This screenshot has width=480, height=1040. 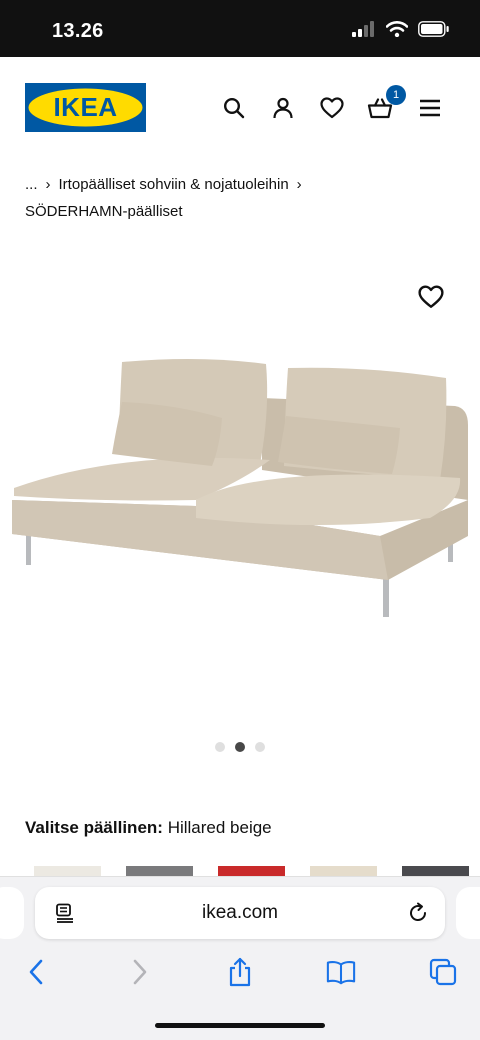 I want to click on back-button, so click(x=36, y=972).